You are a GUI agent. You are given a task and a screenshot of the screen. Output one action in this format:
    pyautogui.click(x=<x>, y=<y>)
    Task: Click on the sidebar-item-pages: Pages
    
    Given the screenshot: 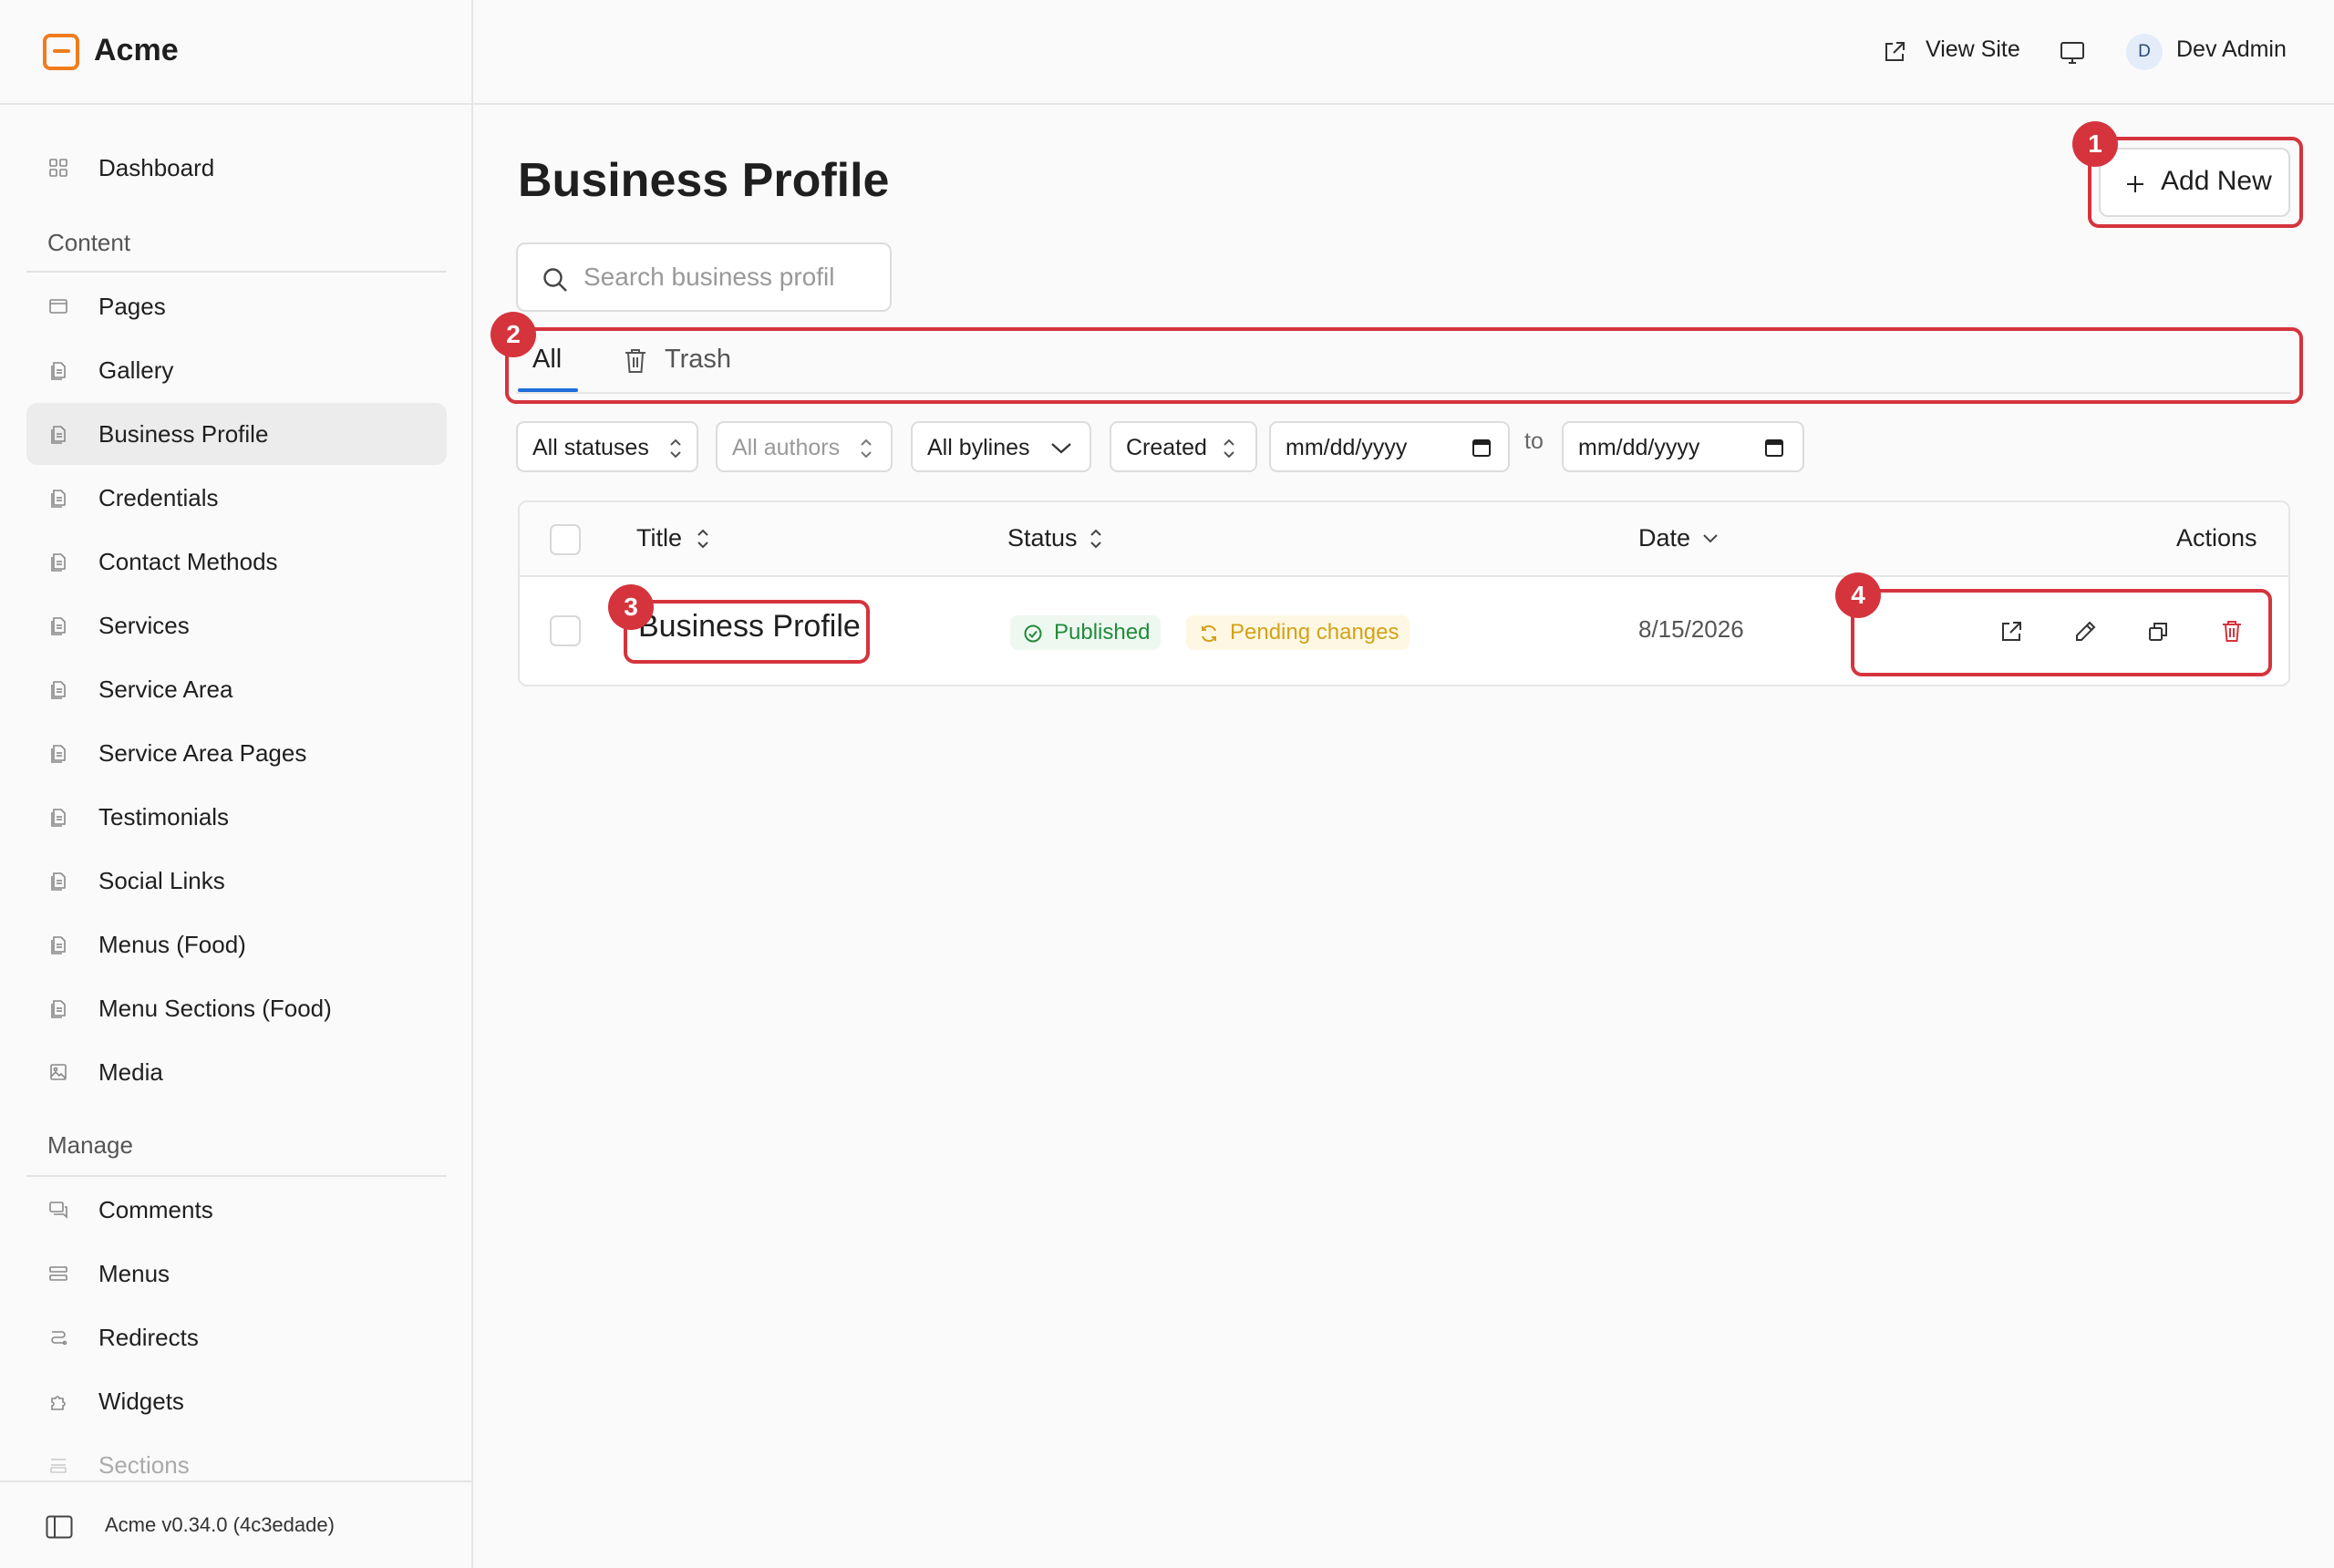 What is the action you would take?
    pyautogui.click(x=236, y=306)
    